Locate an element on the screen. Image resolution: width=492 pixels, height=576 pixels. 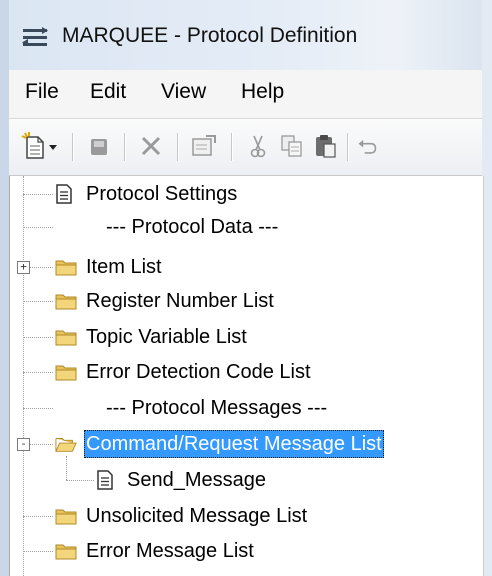
tree-item-protocol-data-header: --- Protocol Data --- is located at coordinates (193, 227).